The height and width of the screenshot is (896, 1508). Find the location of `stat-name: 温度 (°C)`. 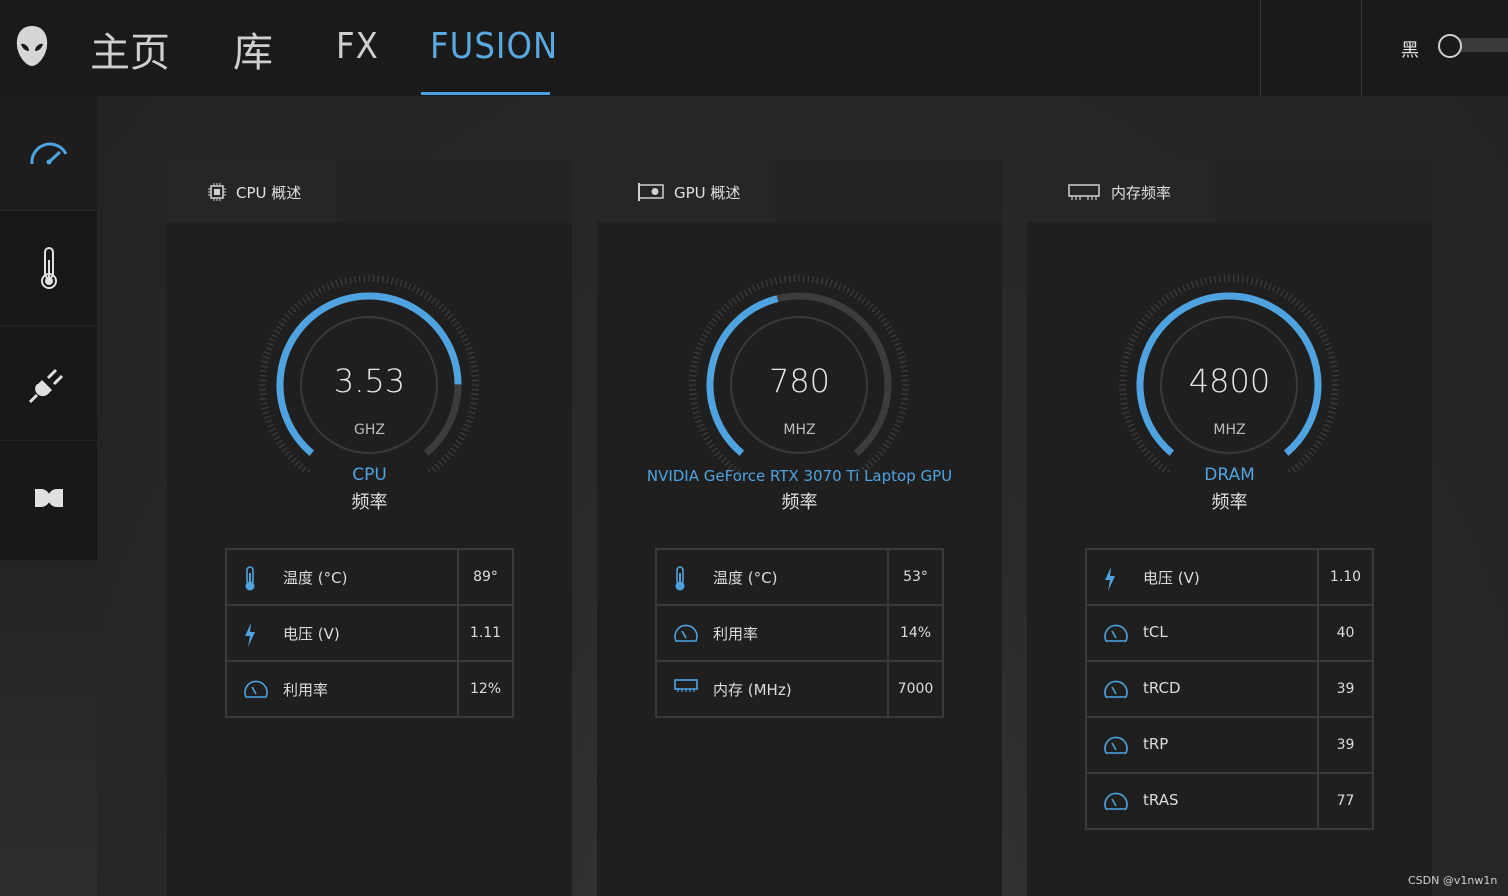

stat-name: 温度 (°C) is located at coordinates (745, 578).